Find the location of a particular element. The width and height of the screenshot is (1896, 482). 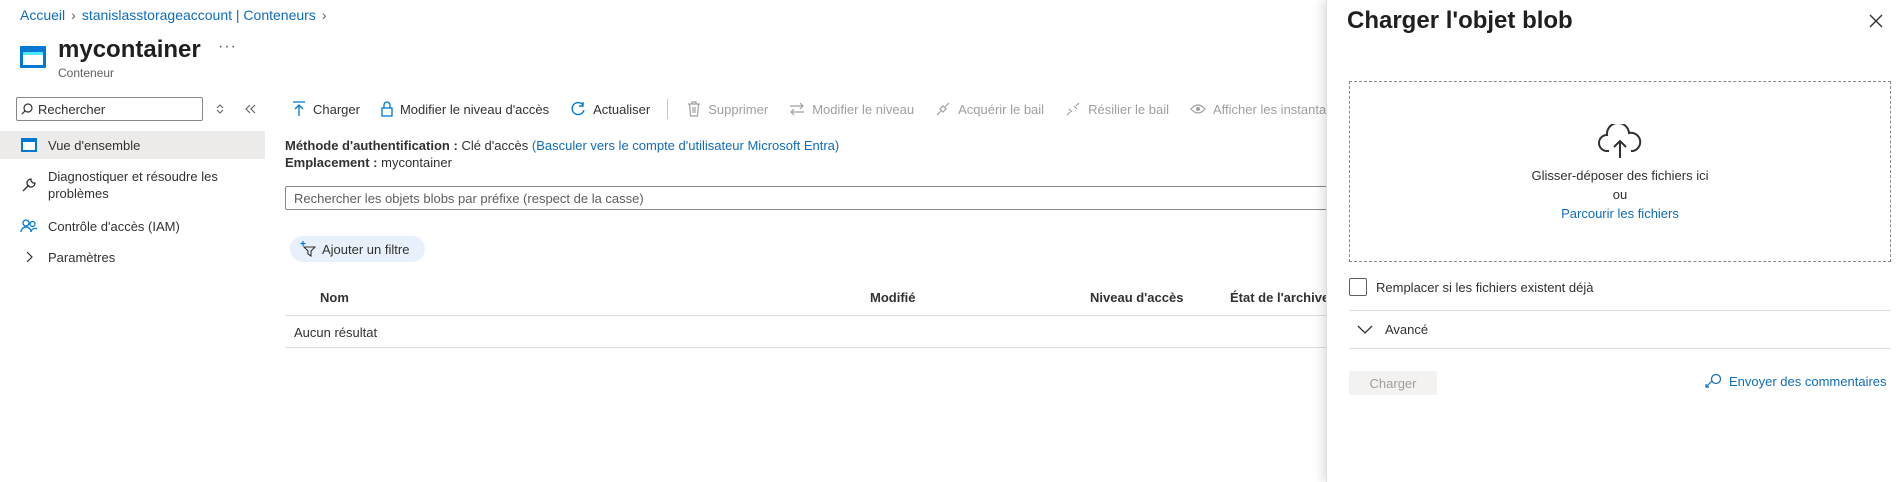

sidebar-item-iam: Contrôle d'accès (IAM) is located at coordinates (132, 226).